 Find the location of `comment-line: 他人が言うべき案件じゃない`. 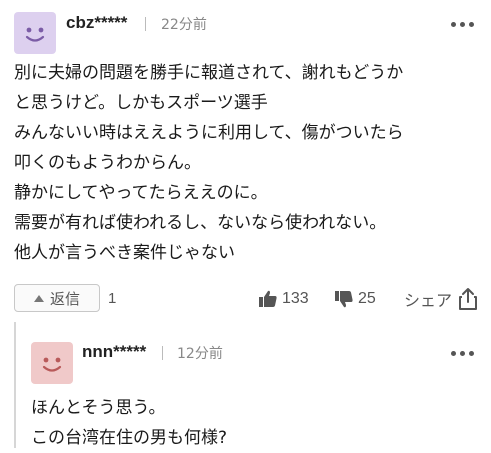

comment-line: 他人が言うべき案件じゃない is located at coordinates (124, 253).